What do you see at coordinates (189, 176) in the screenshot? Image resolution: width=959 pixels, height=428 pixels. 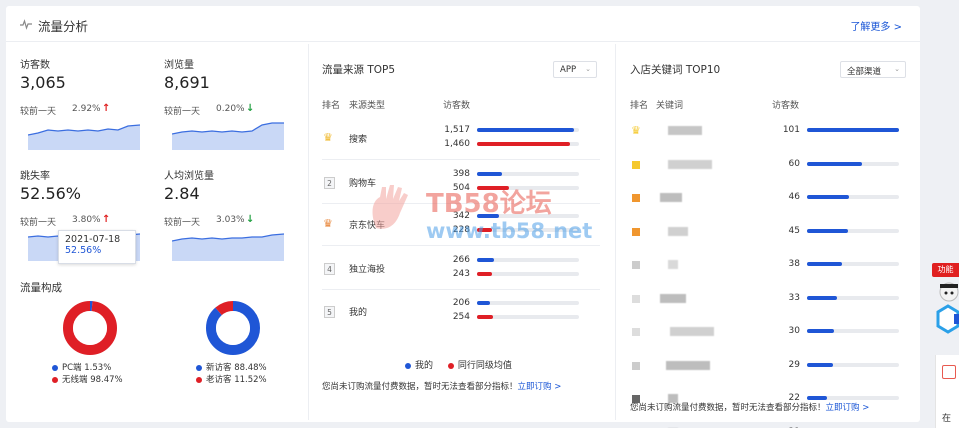 I see `metric-label: 人均浏览量` at bounding box center [189, 176].